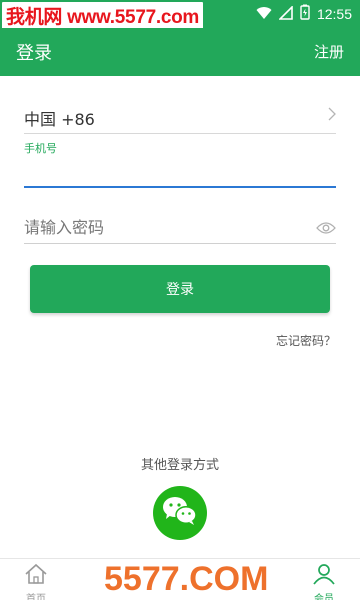 This screenshot has height=600, width=360. Describe the element at coordinates (59, 119) in the screenshot. I see `country-code-value: 中国 +86` at that location.